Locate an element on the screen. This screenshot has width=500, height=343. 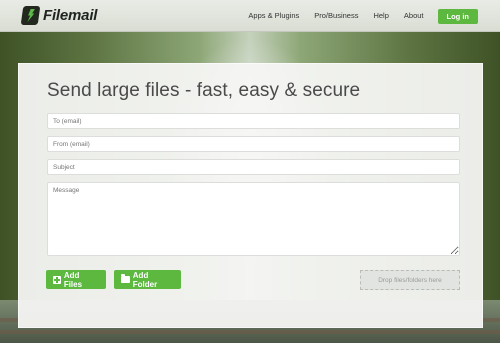
add-files-label: Add Files is located at coordinates (73, 279).